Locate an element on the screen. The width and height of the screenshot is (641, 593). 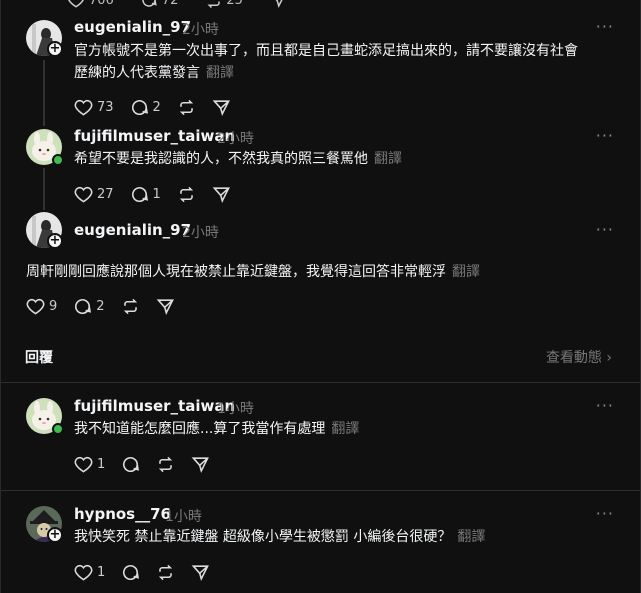
reply-text: 我不知道能怎麼回應...算了我當作有處理 翻譯 is located at coordinates (354, 429).